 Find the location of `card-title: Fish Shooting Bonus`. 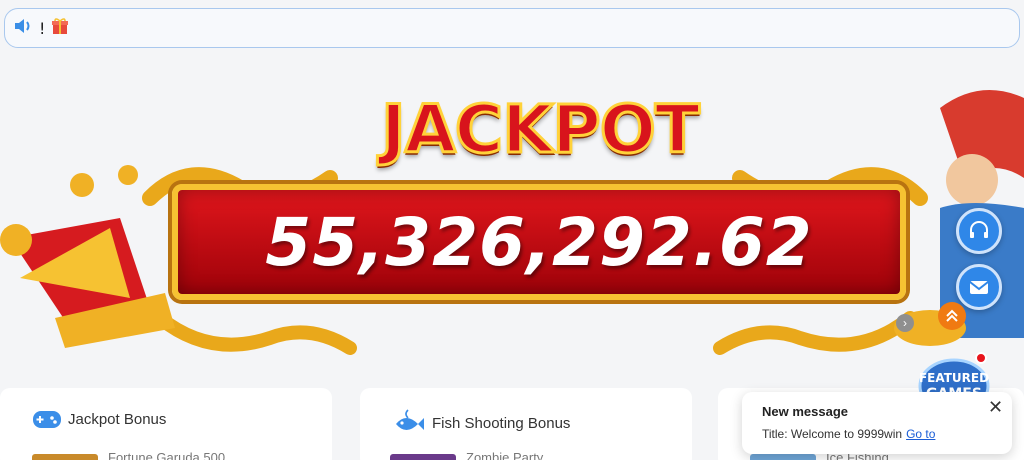

card-title: Fish Shooting Bonus is located at coordinates (501, 423).